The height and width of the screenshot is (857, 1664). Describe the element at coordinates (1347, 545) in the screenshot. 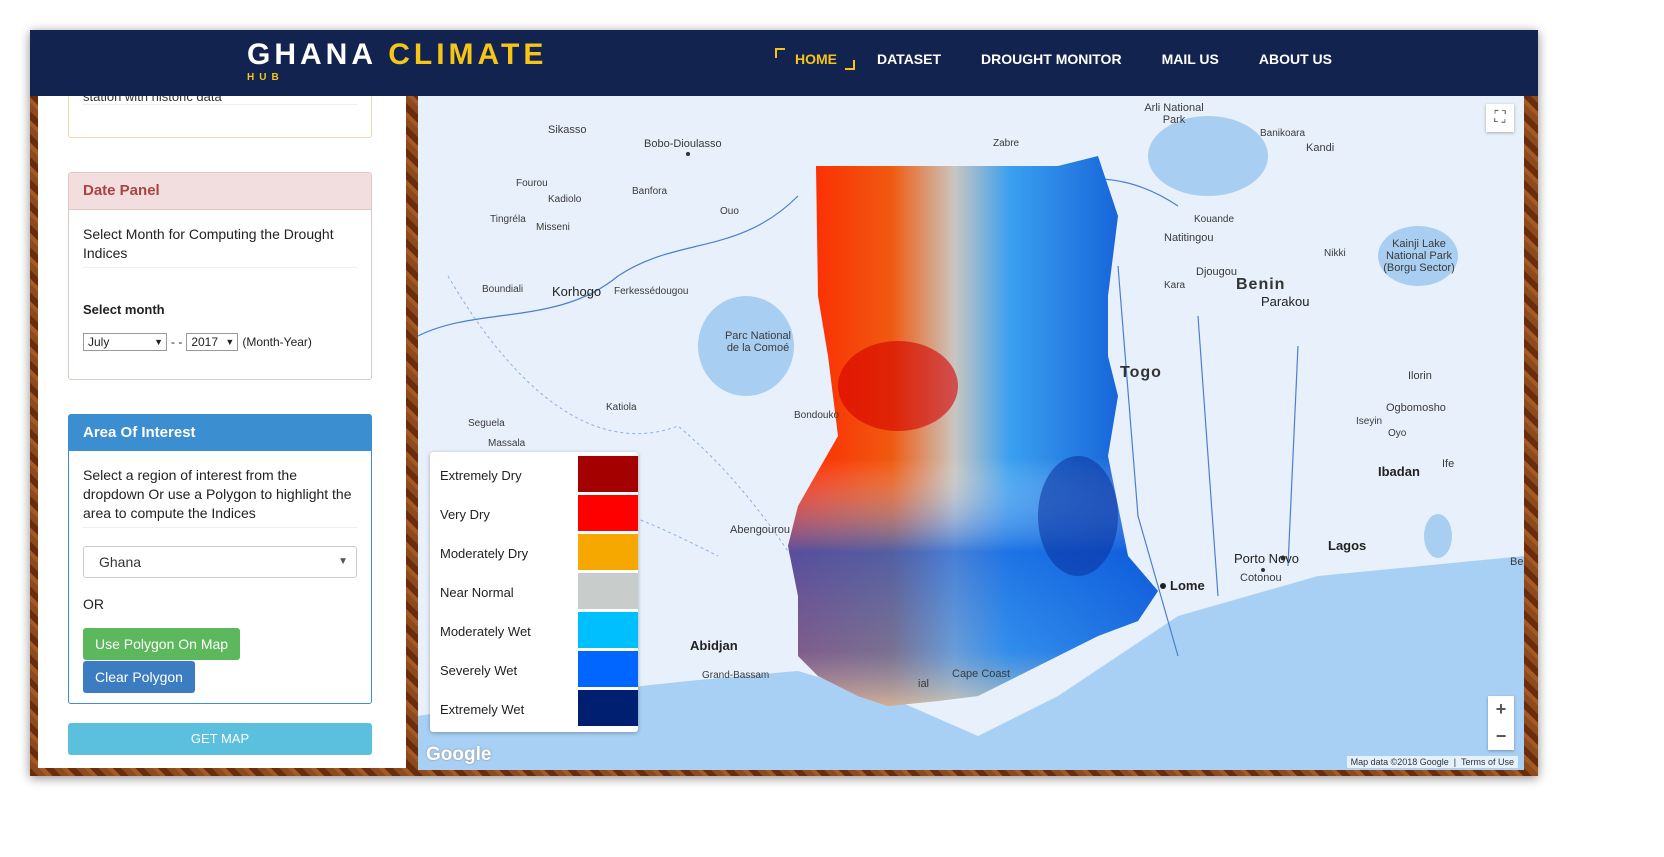

I see `map-label: Lagos` at that location.